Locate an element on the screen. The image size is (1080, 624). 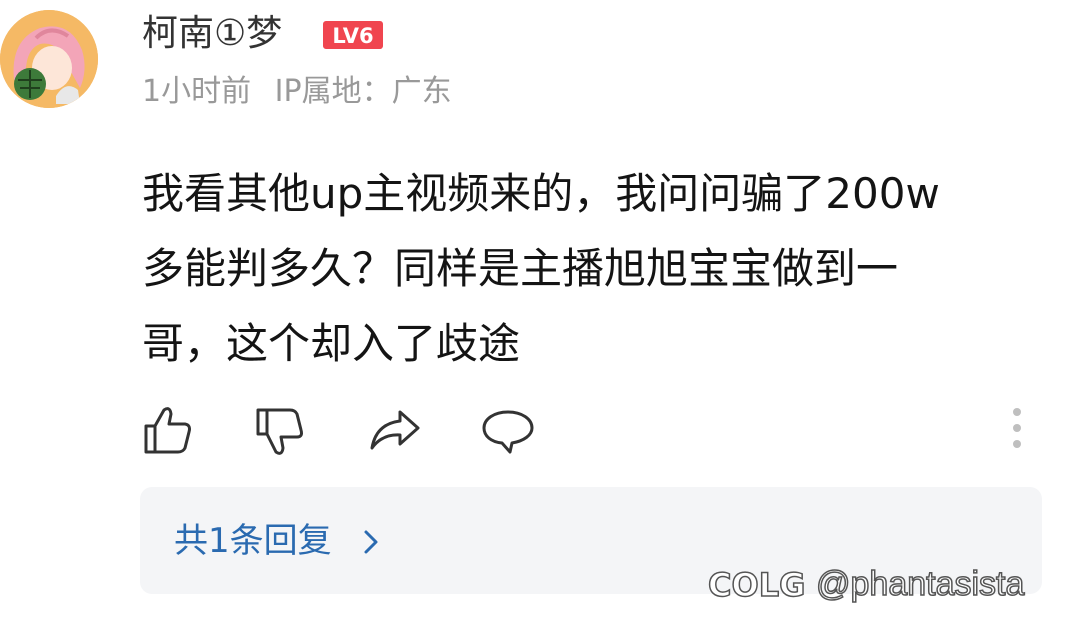
anime-avatar-icon is located at coordinates (49, 59).